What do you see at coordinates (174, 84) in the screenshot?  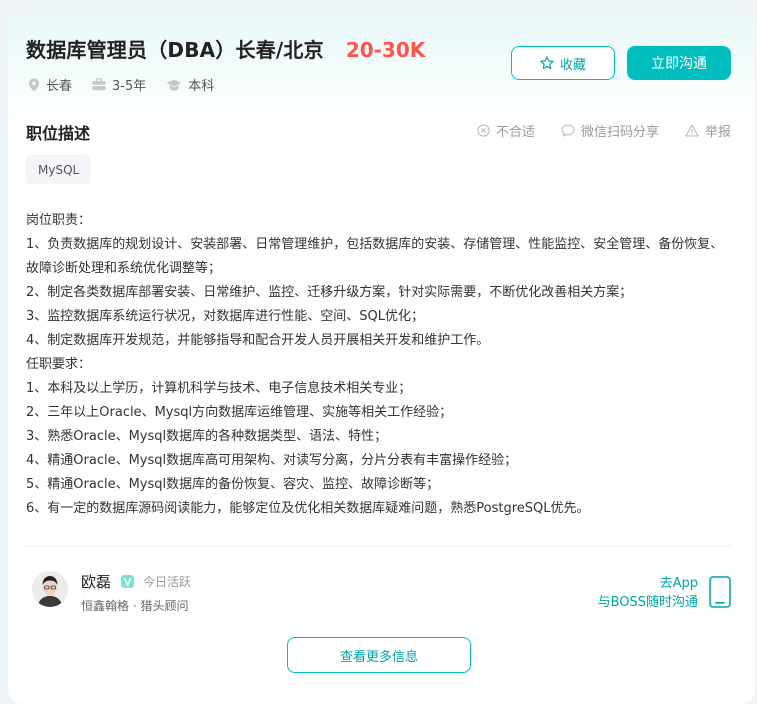 I see `graduation-cap-icon` at bounding box center [174, 84].